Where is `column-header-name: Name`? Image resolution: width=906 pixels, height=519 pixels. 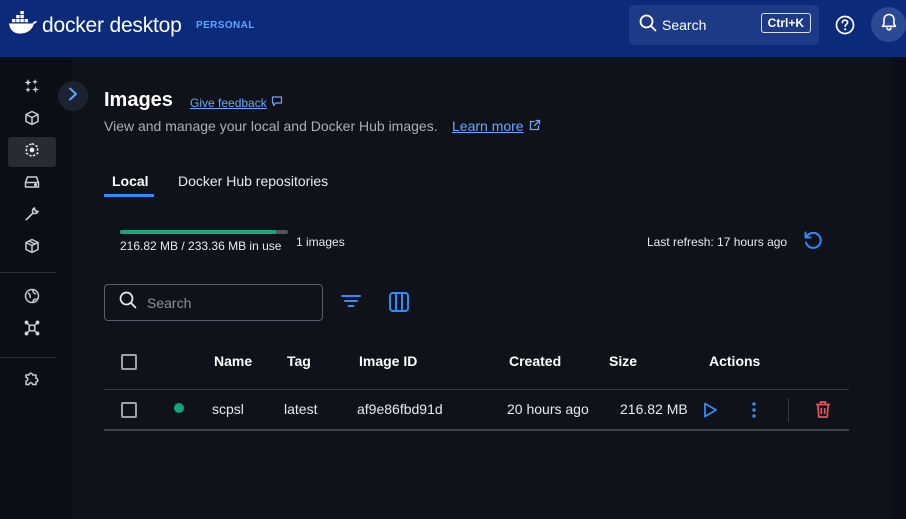 column-header-name: Name is located at coordinates (233, 361).